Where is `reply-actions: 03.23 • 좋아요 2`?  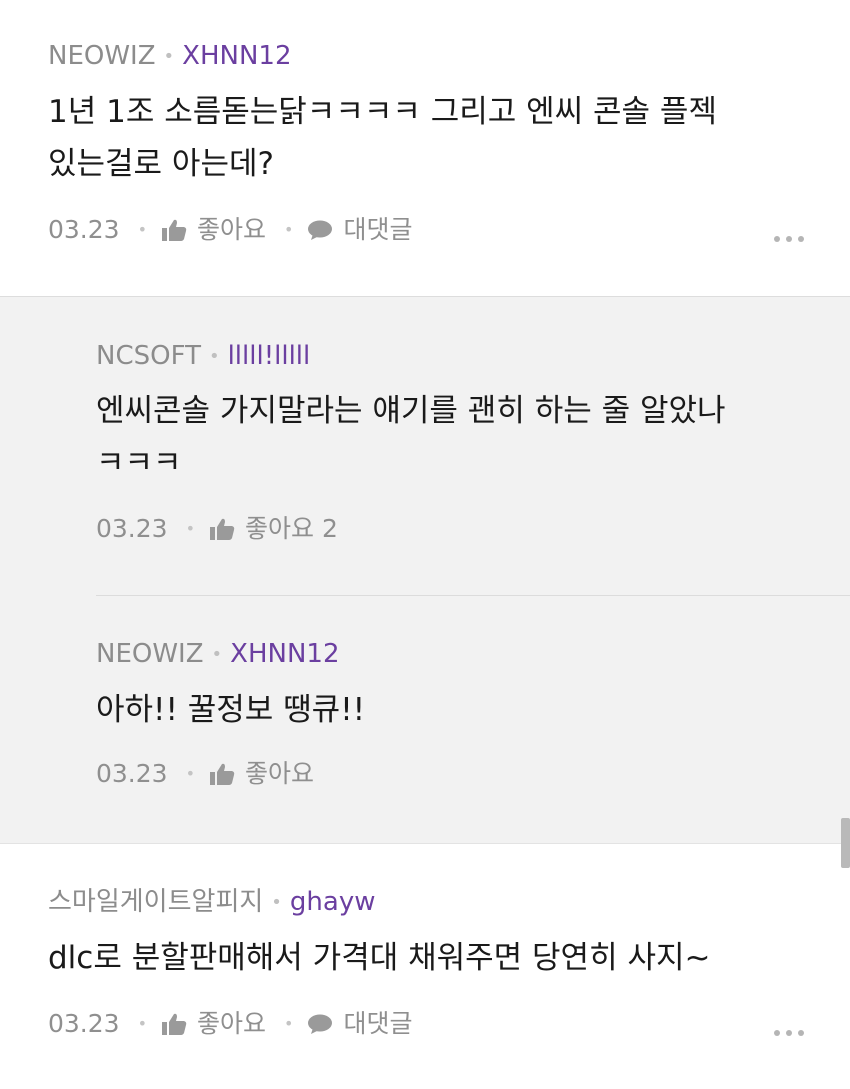 reply-actions: 03.23 • 좋아요 2 is located at coordinates (217, 529).